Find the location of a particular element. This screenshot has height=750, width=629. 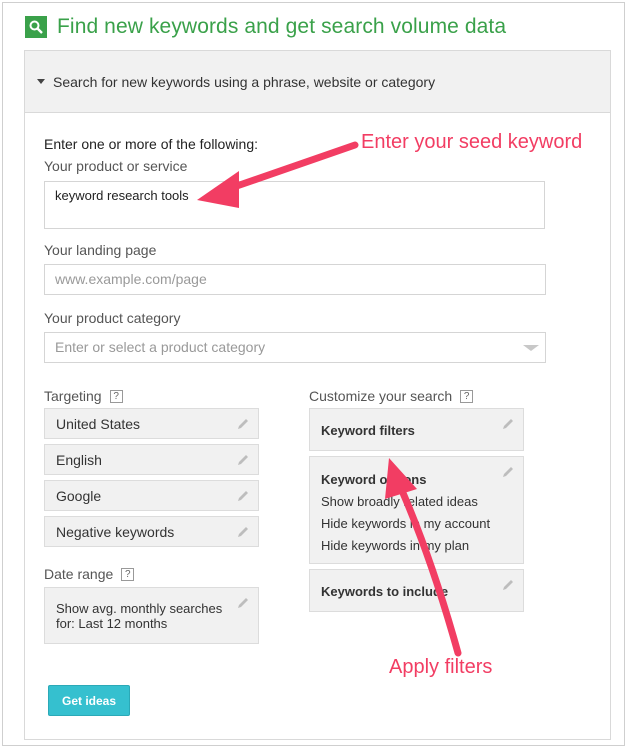

keywords-to-include-tile: Keywords to include is located at coordinates (416, 590).